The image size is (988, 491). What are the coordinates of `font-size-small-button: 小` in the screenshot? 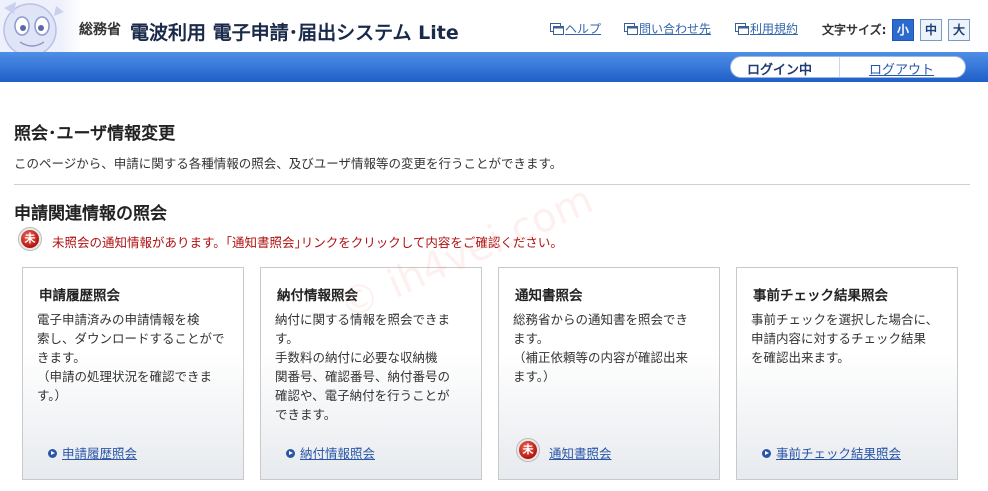 It's located at (903, 30).